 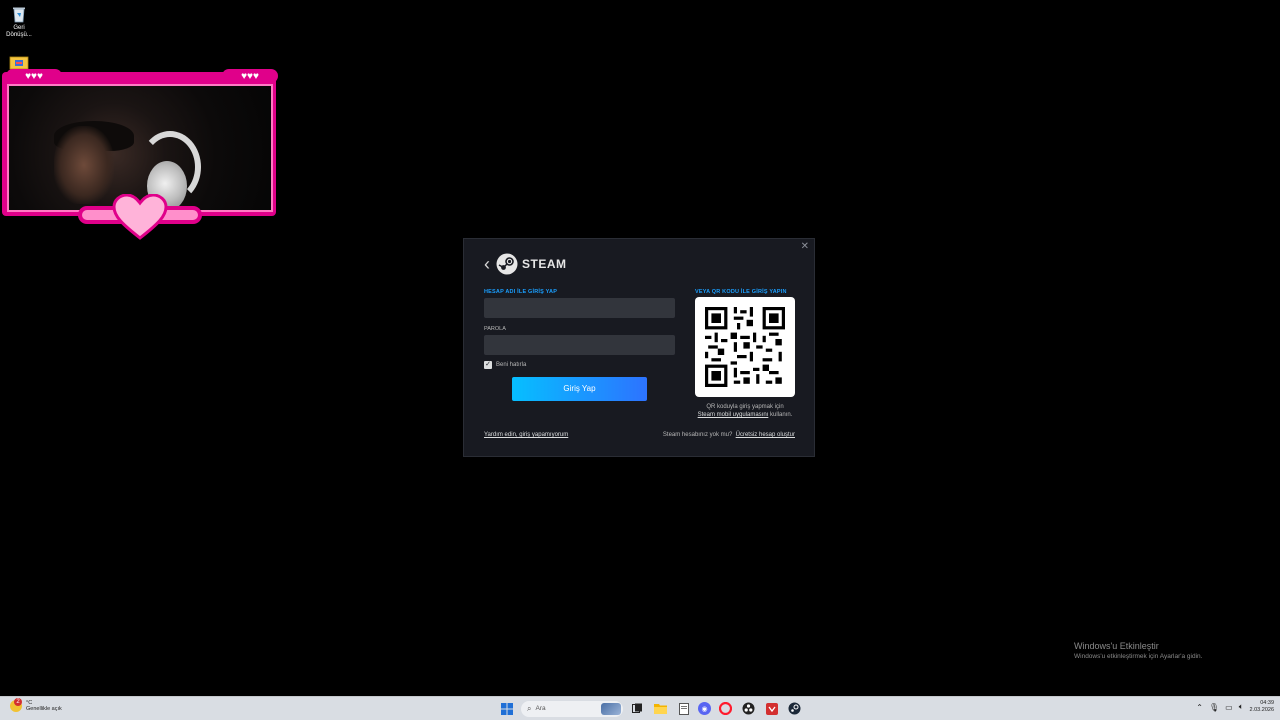 What do you see at coordinates (34, 76) in the screenshot?
I see `hearts-decoration-left: ♥♥♥` at bounding box center [34, 76].